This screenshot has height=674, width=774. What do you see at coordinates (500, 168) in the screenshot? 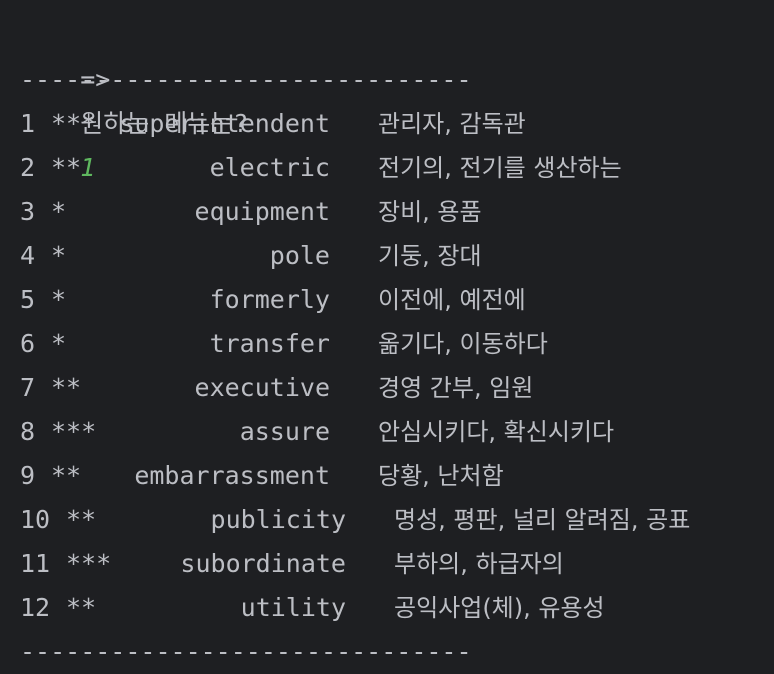
I see `row-meaning: 전기의, 전기를 생산하는` at bounding box center [500, 168].